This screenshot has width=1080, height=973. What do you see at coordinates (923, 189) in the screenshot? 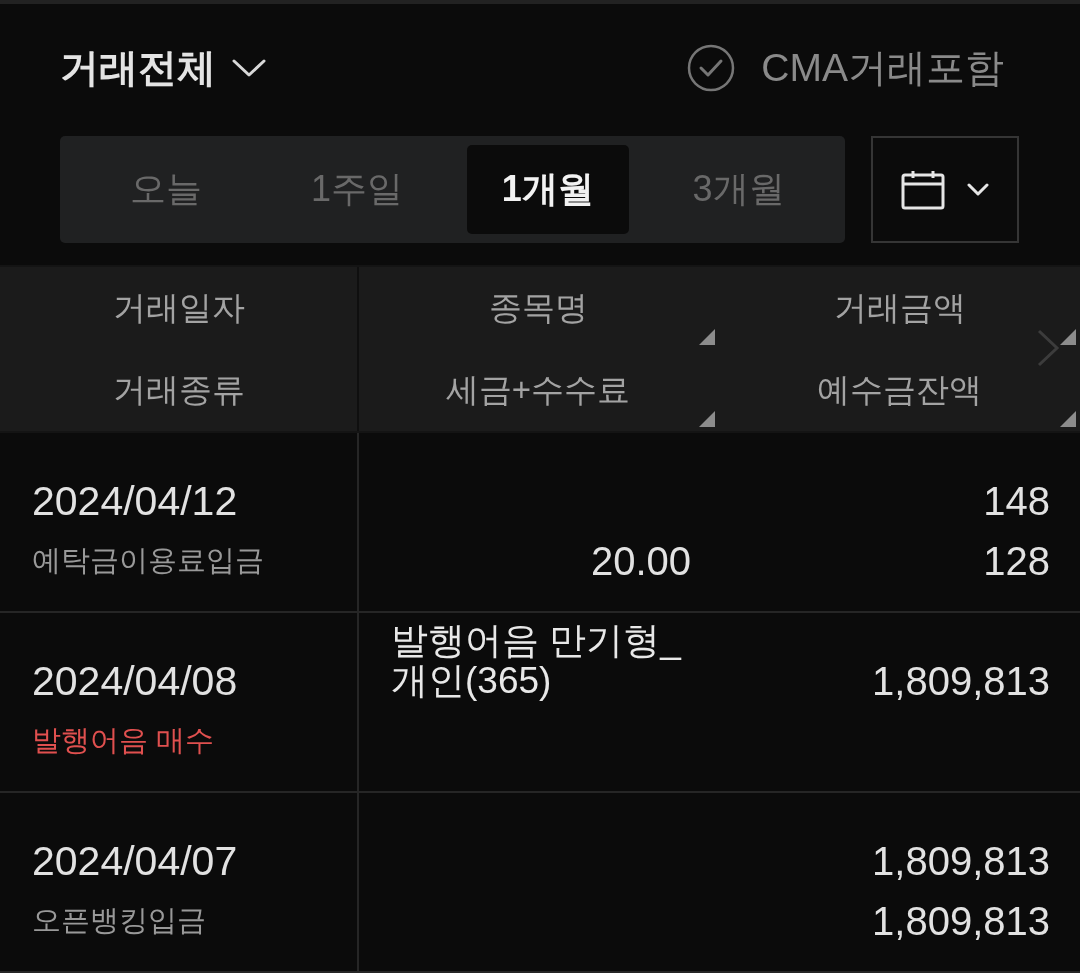
I see `calendar-icon` at bounding box center [923, 189].